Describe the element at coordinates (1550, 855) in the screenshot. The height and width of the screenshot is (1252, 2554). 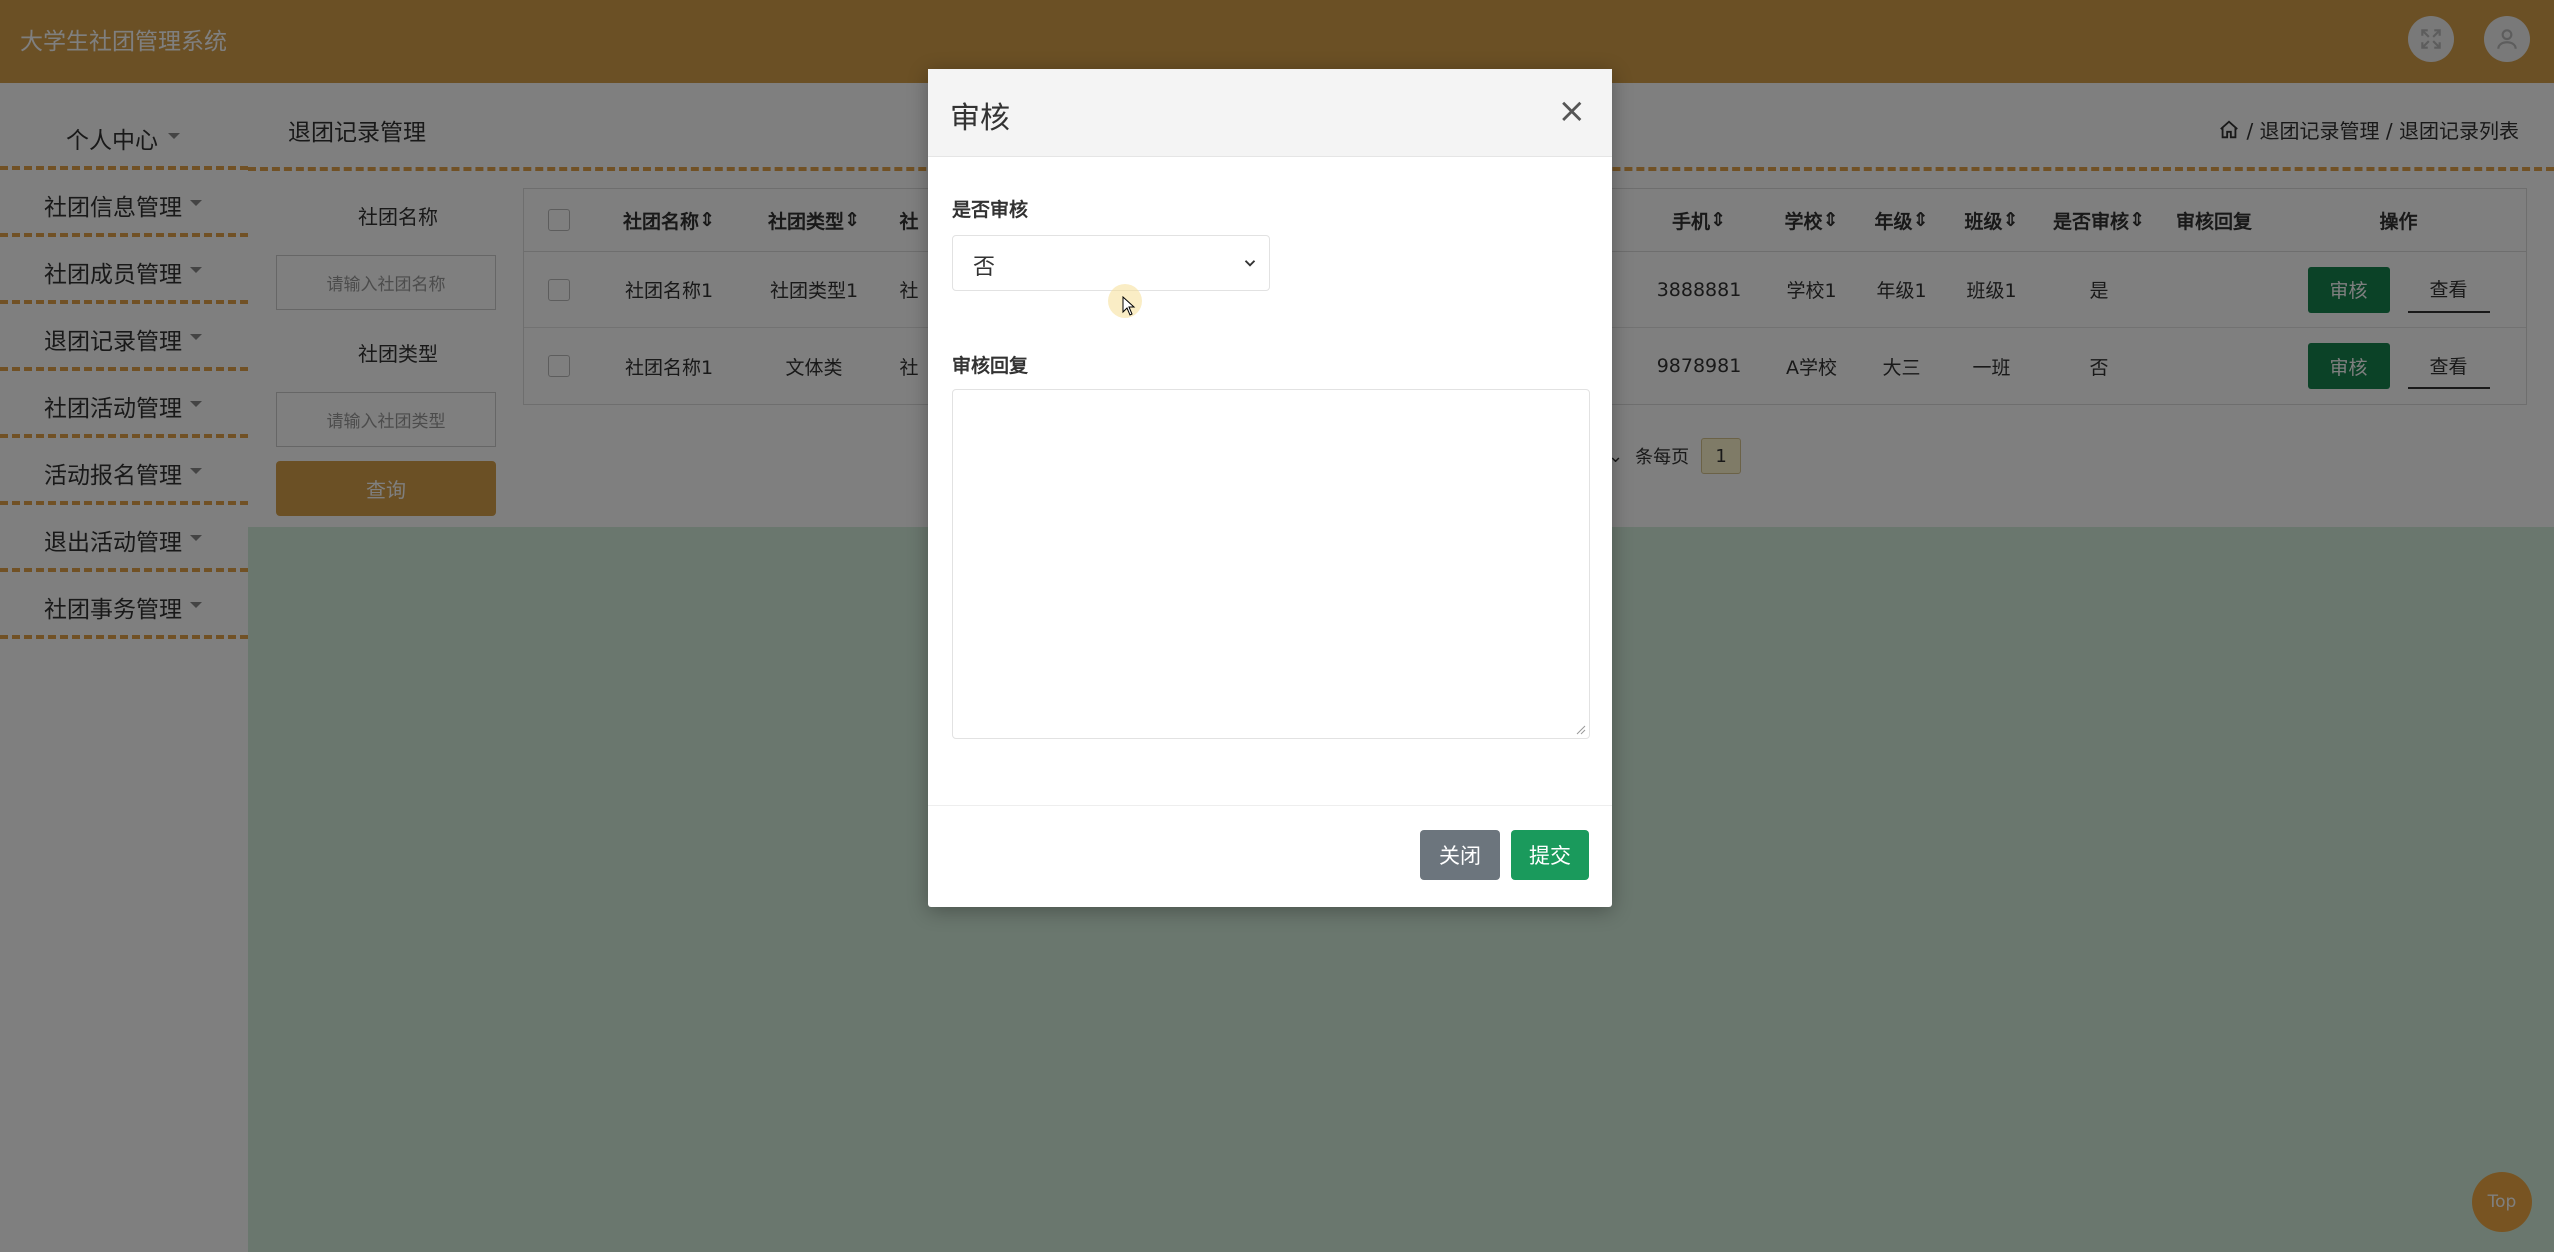
I see `submit-button: 提交` at that location.